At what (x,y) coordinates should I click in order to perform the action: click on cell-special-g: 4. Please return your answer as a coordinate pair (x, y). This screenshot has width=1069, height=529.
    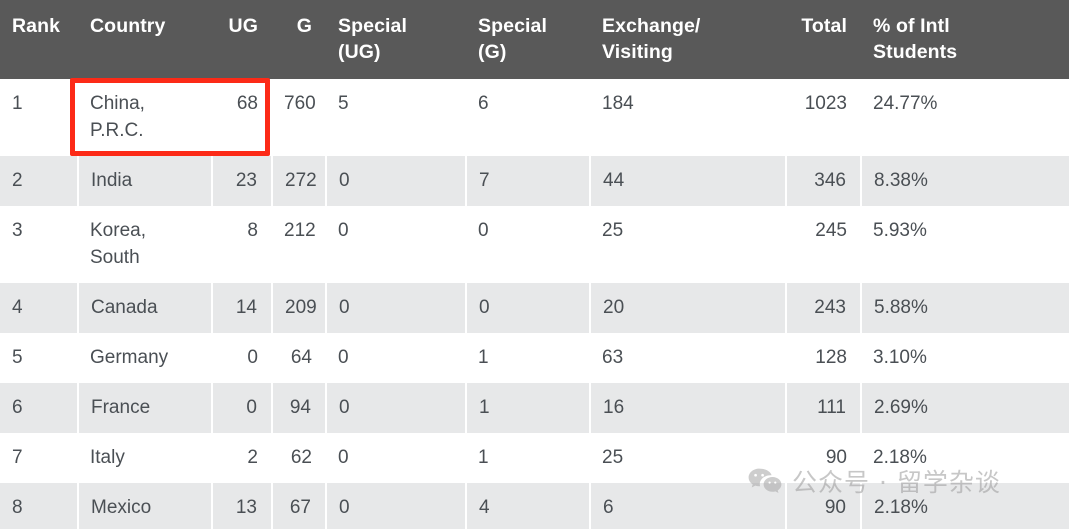
    Looking at the image, I should click on (527, 506).